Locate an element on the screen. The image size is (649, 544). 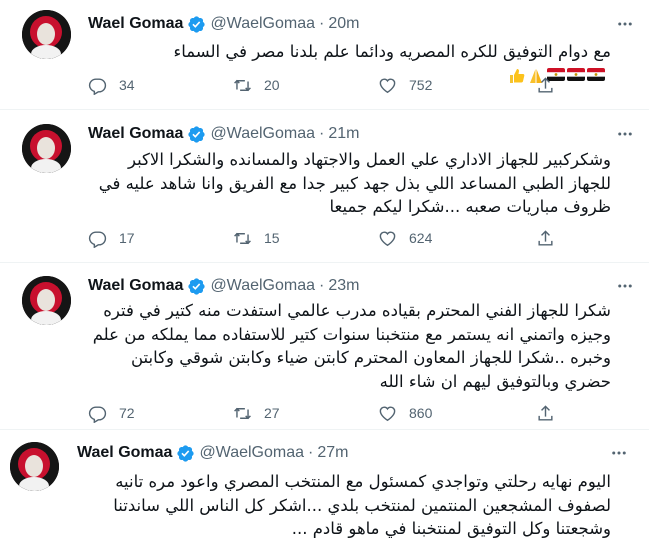
tweet-header: Wael Gomaa @WaelGomaa · 20m is located at coordinates (223, 24).